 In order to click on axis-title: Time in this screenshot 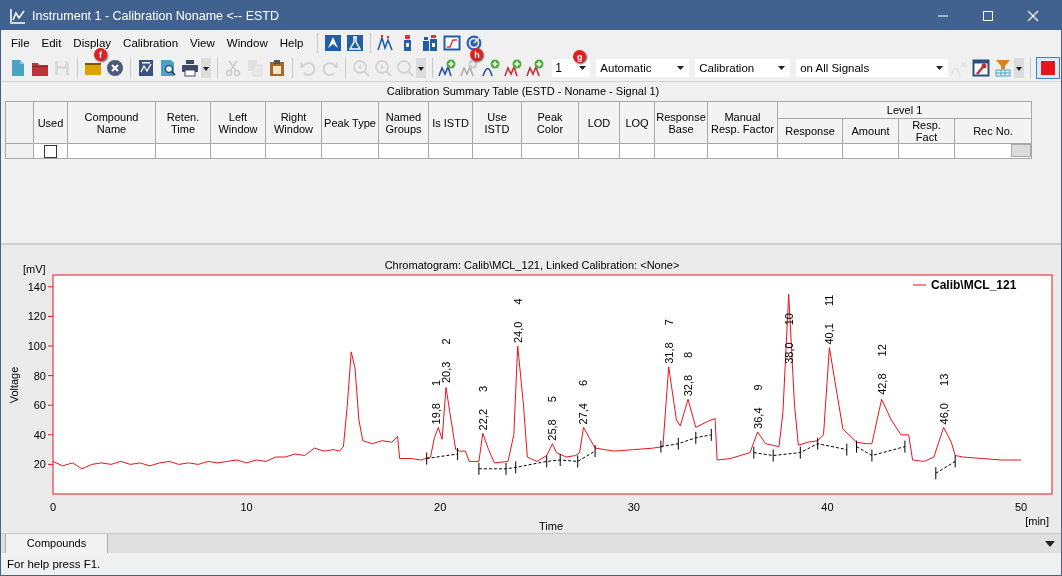, I will do `click(551, 526)`.